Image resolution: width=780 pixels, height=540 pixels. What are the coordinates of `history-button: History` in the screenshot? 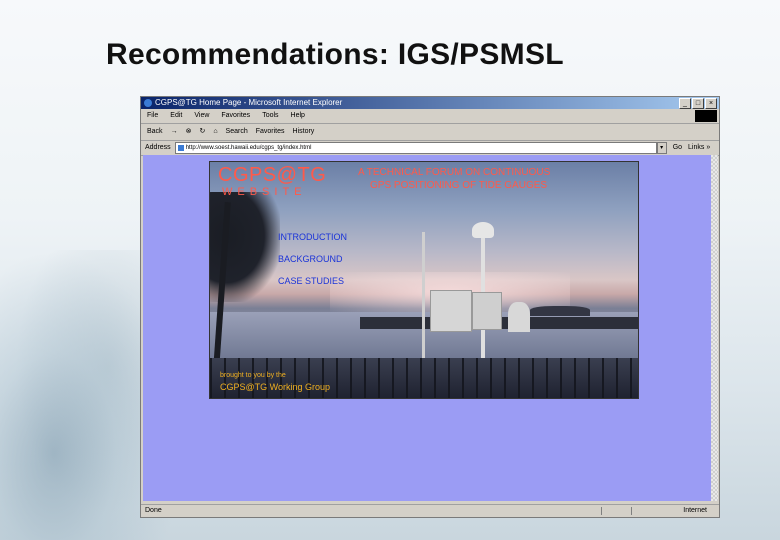 It's located at (304, 132).